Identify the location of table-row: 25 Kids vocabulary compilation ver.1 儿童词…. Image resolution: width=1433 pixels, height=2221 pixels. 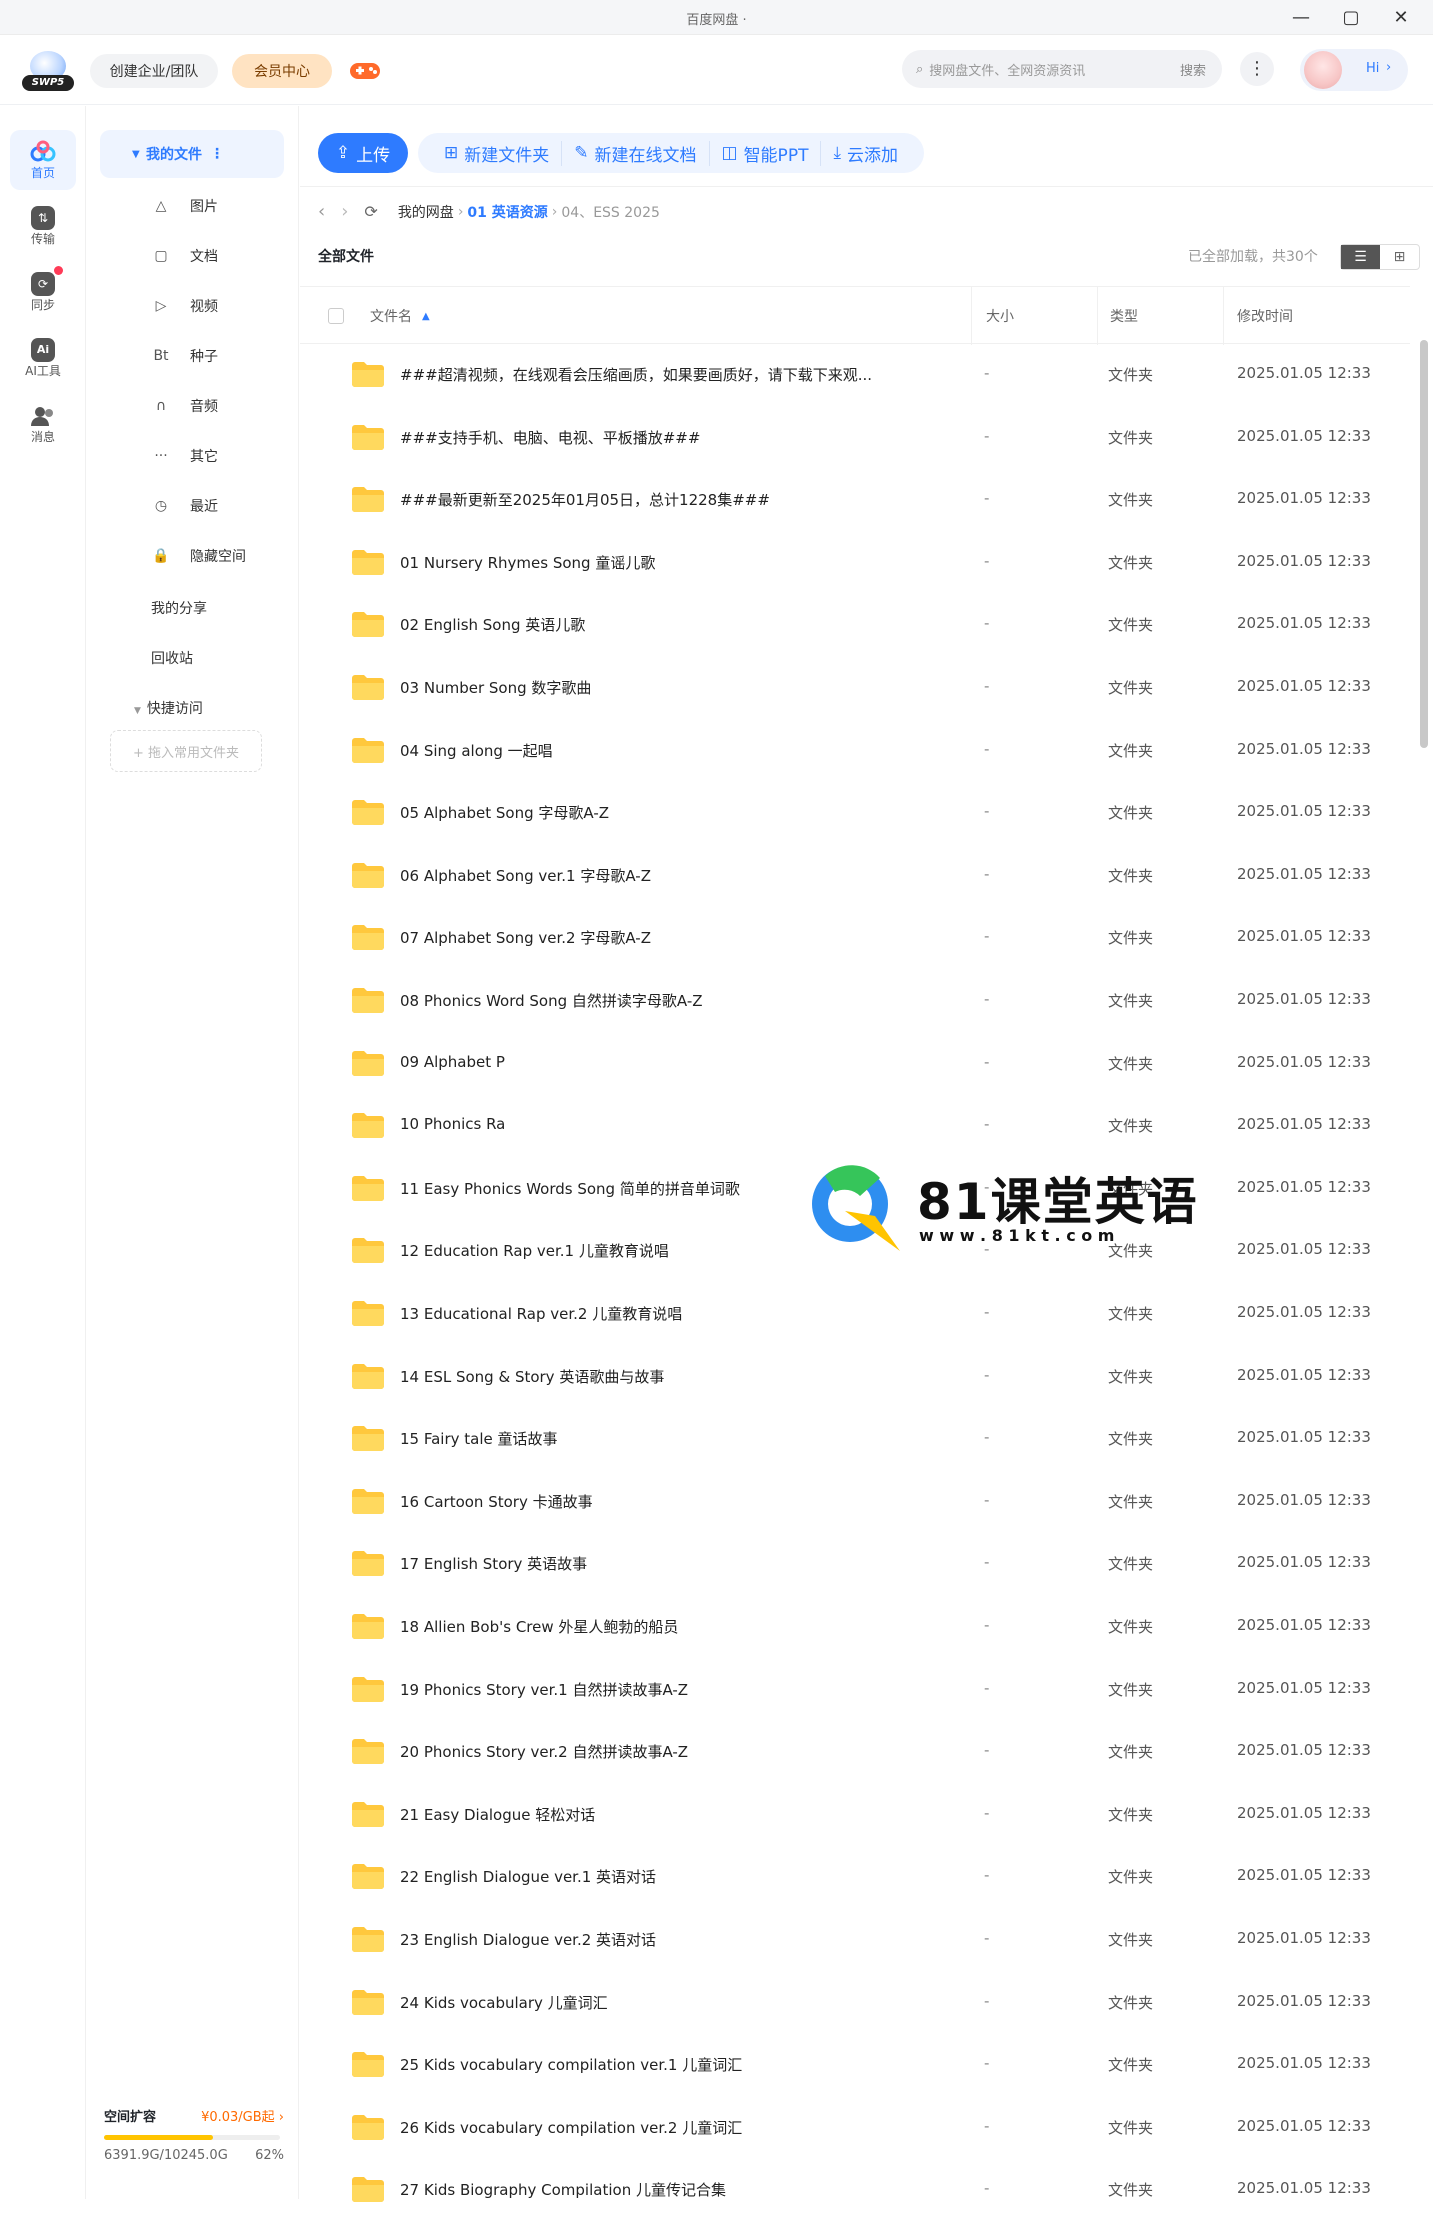
(855, 2065).